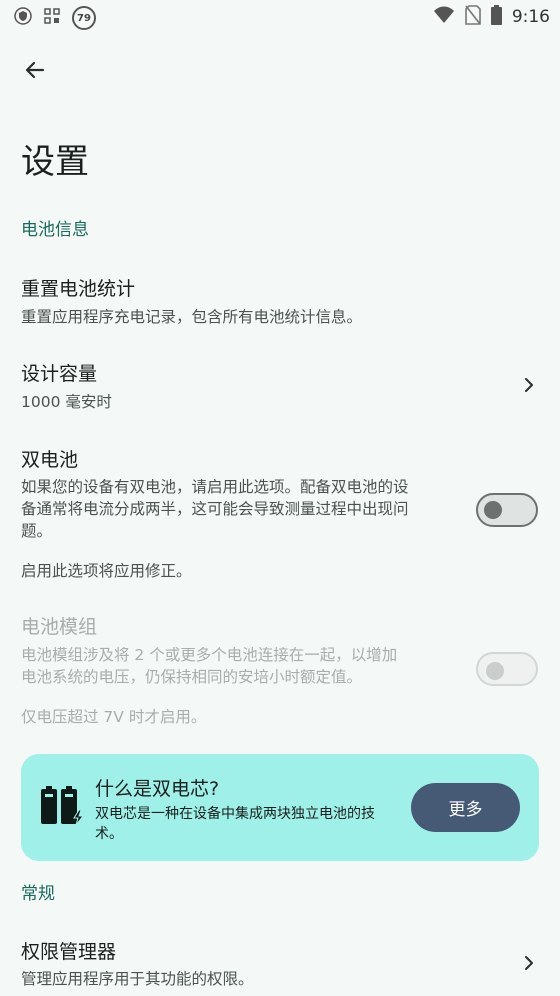 Image resolution: width=560 pixels, height=996 pixels. What do you see at coordinates (192, 677) in the screenshot?
I see `item-subtitle-line: 电池系统的电压，仍保持相同的安培小时额定值。` at bounding box center [192, 677].